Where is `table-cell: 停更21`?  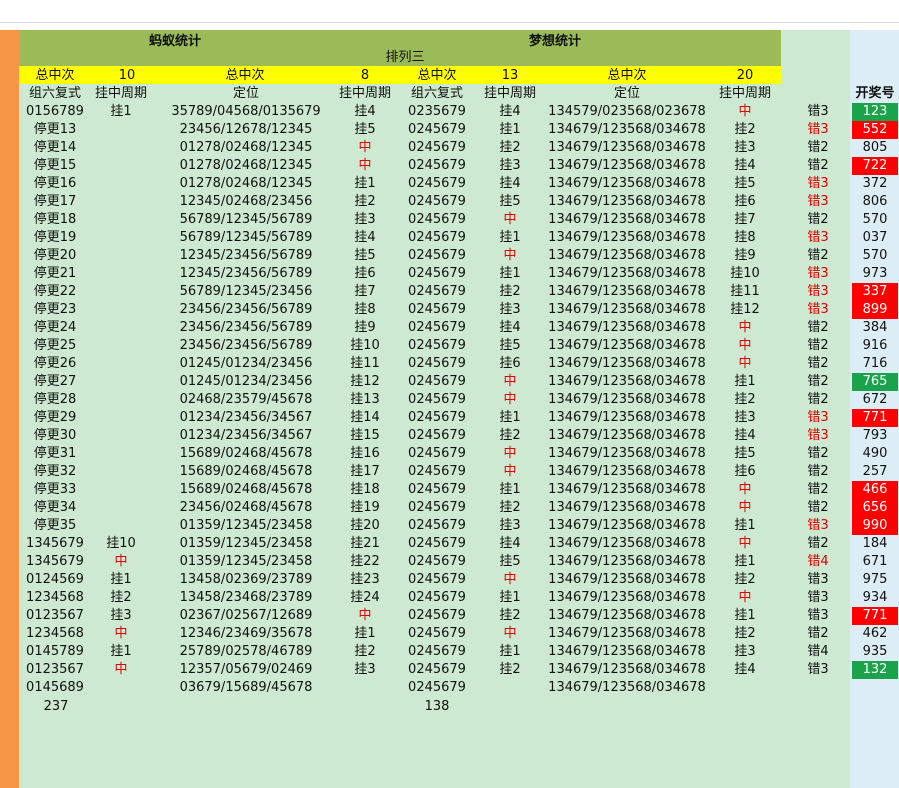
table-cell: 停更21 is located at coordinates (55, 273).